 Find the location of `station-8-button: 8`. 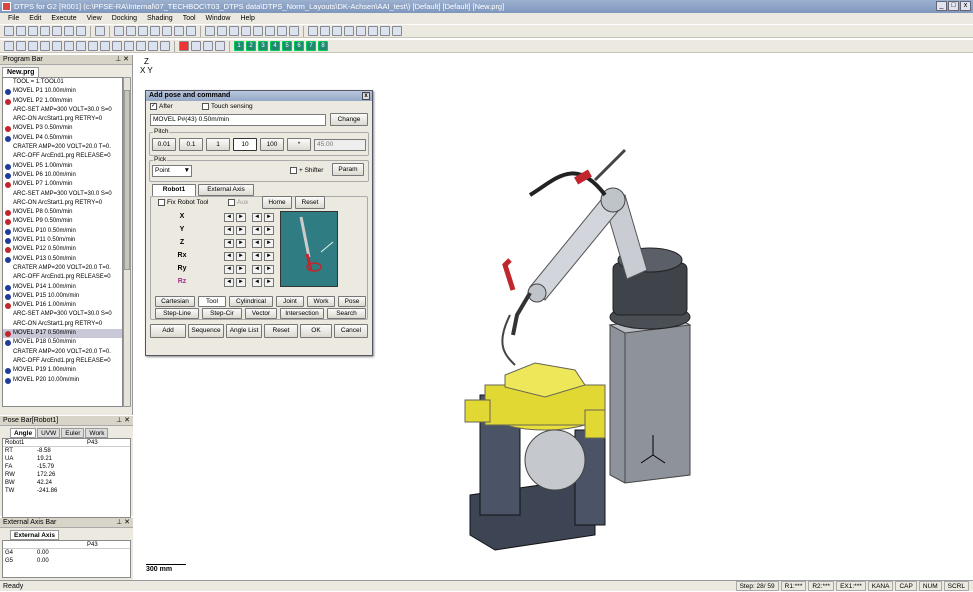

station-8-button: 8 is located at coordinates (323, 46).